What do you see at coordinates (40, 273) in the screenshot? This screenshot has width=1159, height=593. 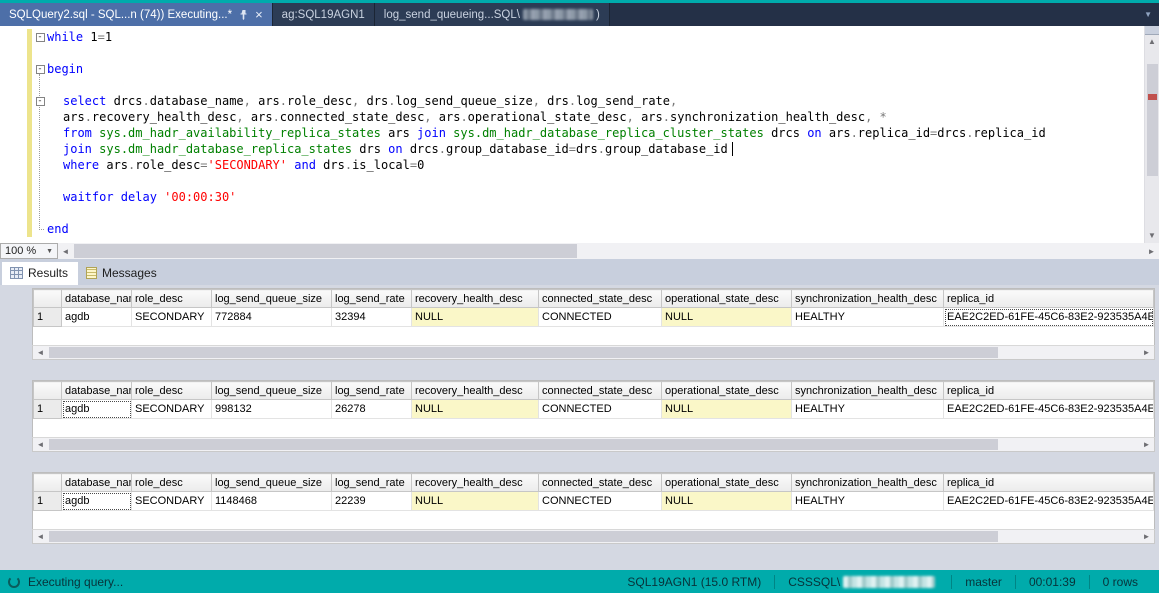 I see `tab-results: Results` at bounding box center [40, 273].